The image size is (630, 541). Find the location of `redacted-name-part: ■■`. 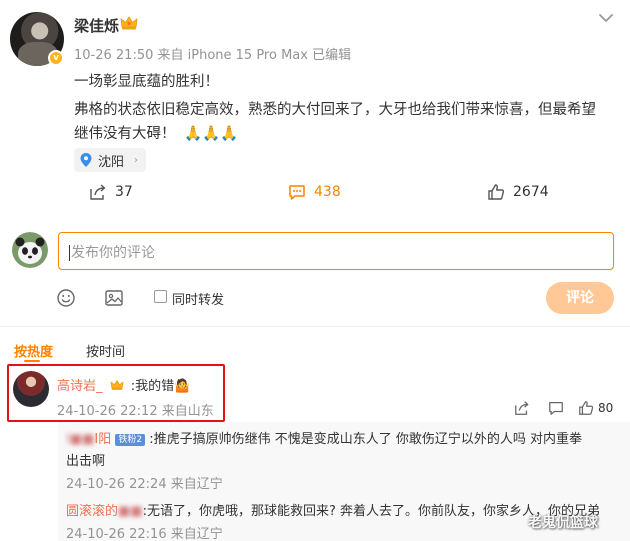

redacted-name-part: ■■ is located at coordinates (130, 511).